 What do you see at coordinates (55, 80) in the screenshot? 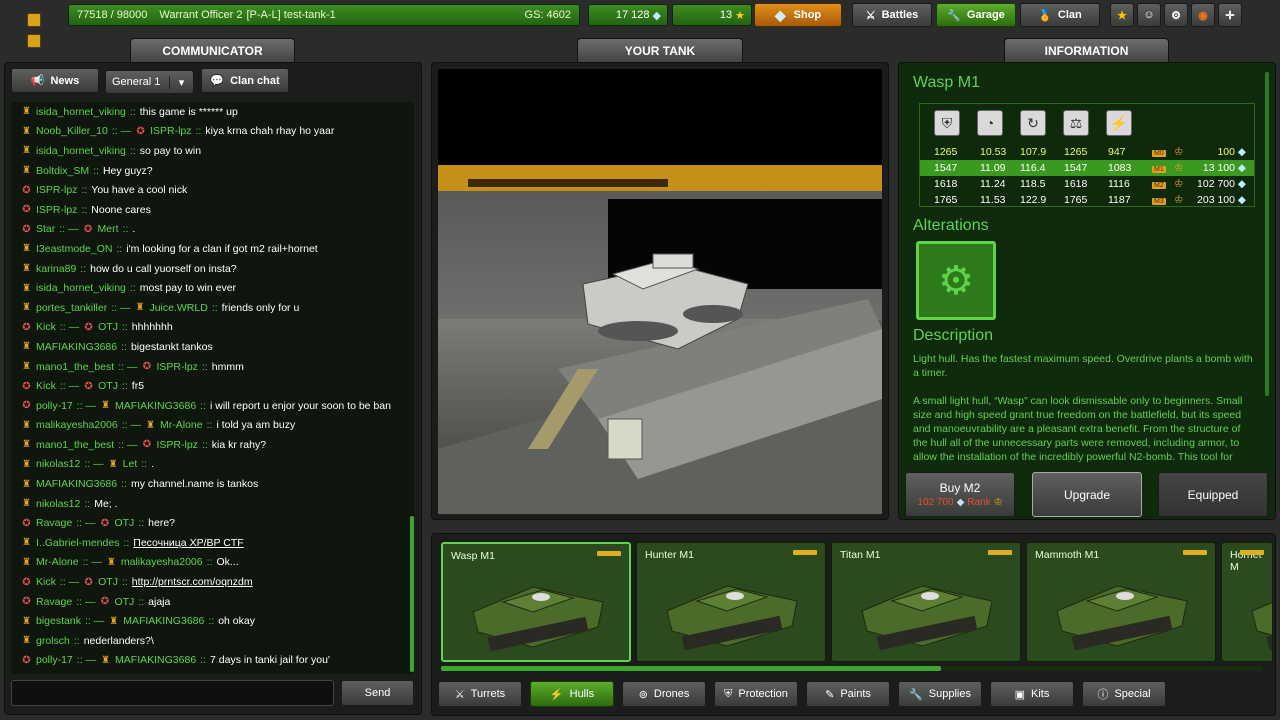
I see `news-button: 📢 News` at bounding box center [55, 80].